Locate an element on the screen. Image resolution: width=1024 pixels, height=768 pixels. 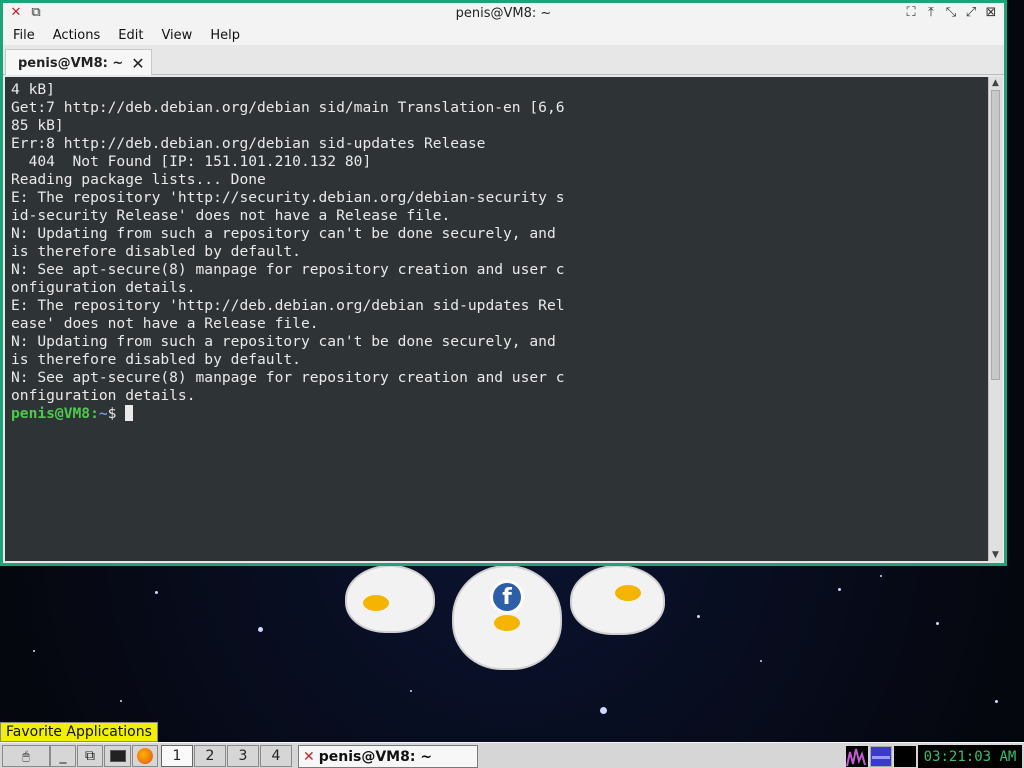
menu-help: Help is located at coordinates (225, 35).